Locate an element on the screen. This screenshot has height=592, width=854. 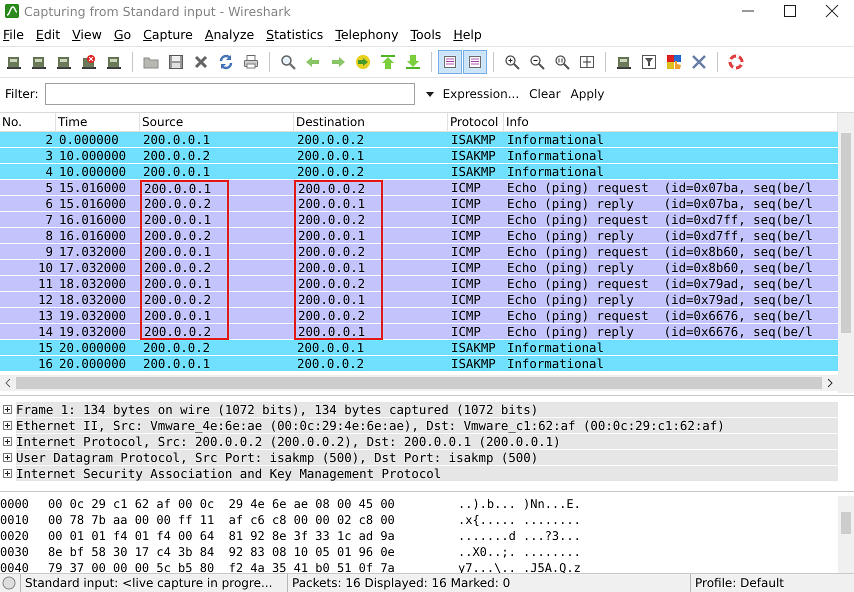
table-cell-text: Echo (ping) request (id=0x79ad, seq(be/l is located at coordinates (660, 283).